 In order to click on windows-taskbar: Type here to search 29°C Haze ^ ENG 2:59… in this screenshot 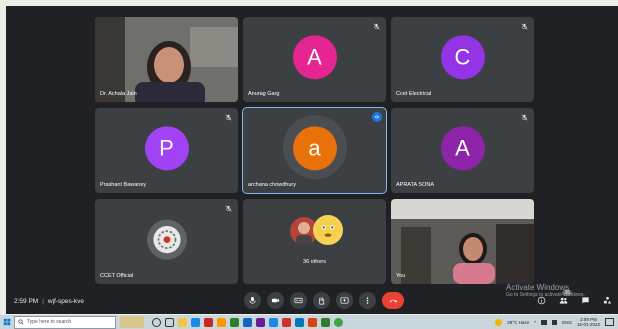, I will do `click(309, 322)`.